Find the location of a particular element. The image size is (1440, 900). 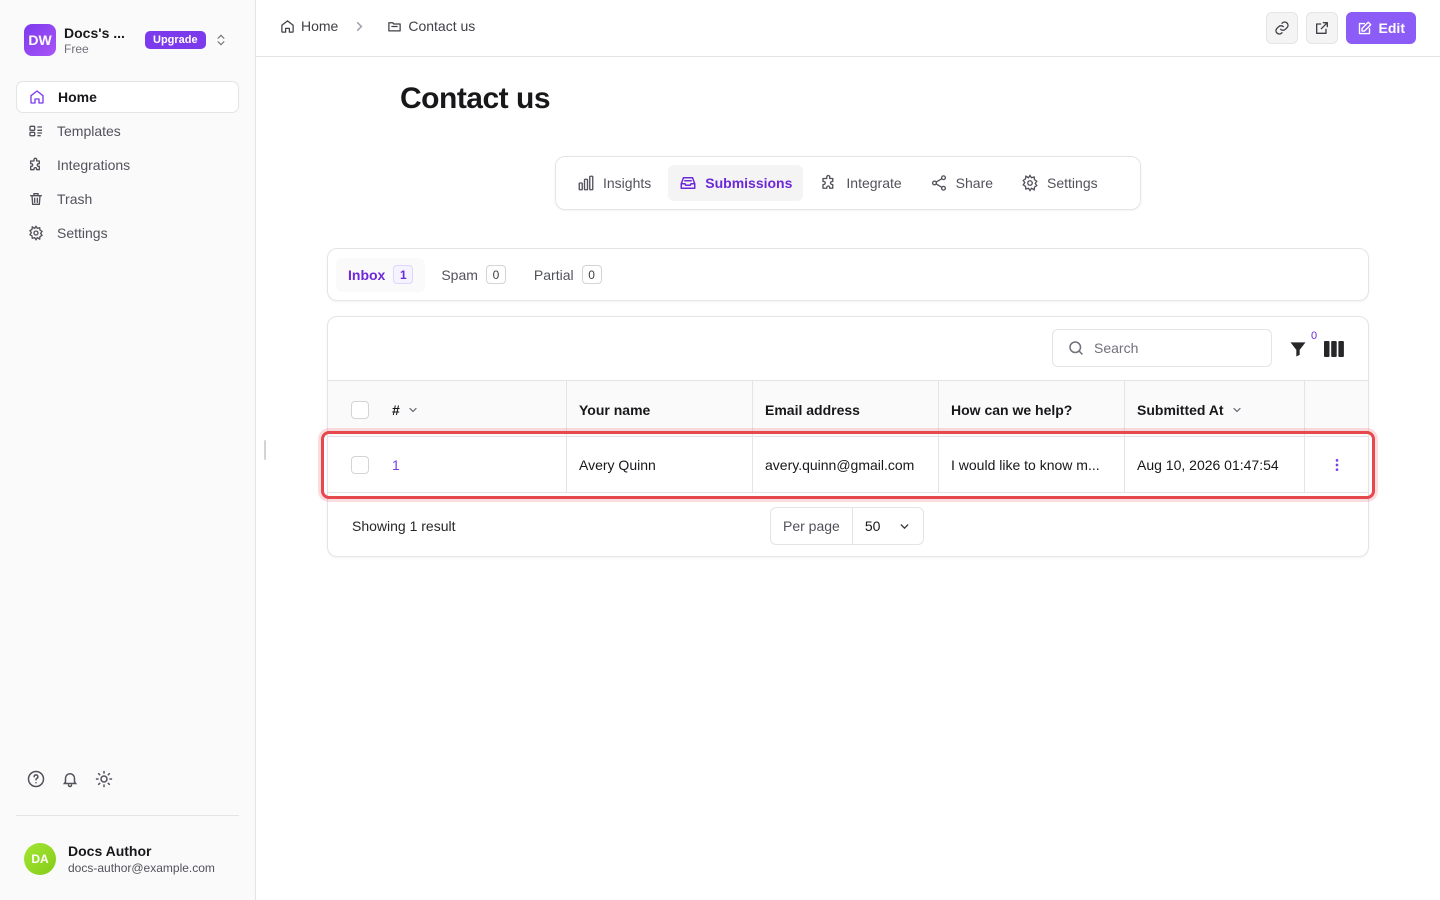

tab-label: Insights is located at coordinates (627, 183).